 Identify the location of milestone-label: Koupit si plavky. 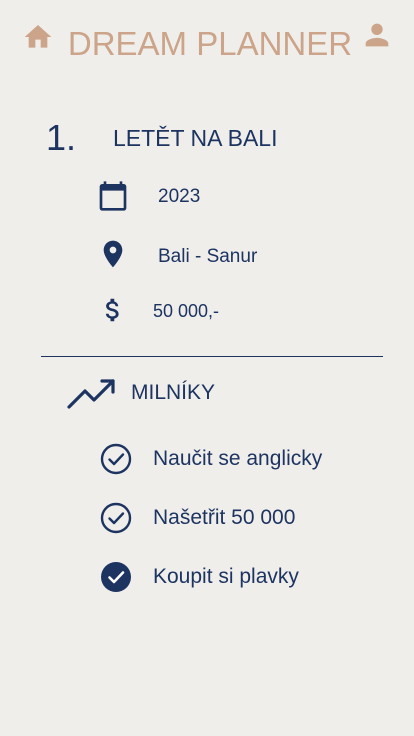
(226, 576).